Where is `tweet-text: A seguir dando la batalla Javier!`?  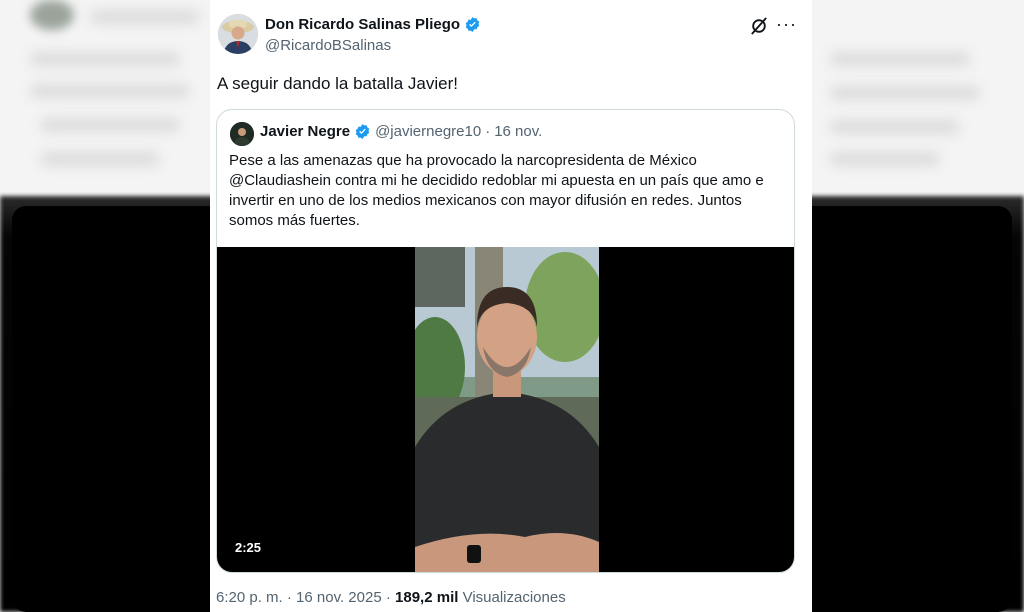
tweet-text: A seguir dando la batalla Javier! is located at coordinates (337, 83).